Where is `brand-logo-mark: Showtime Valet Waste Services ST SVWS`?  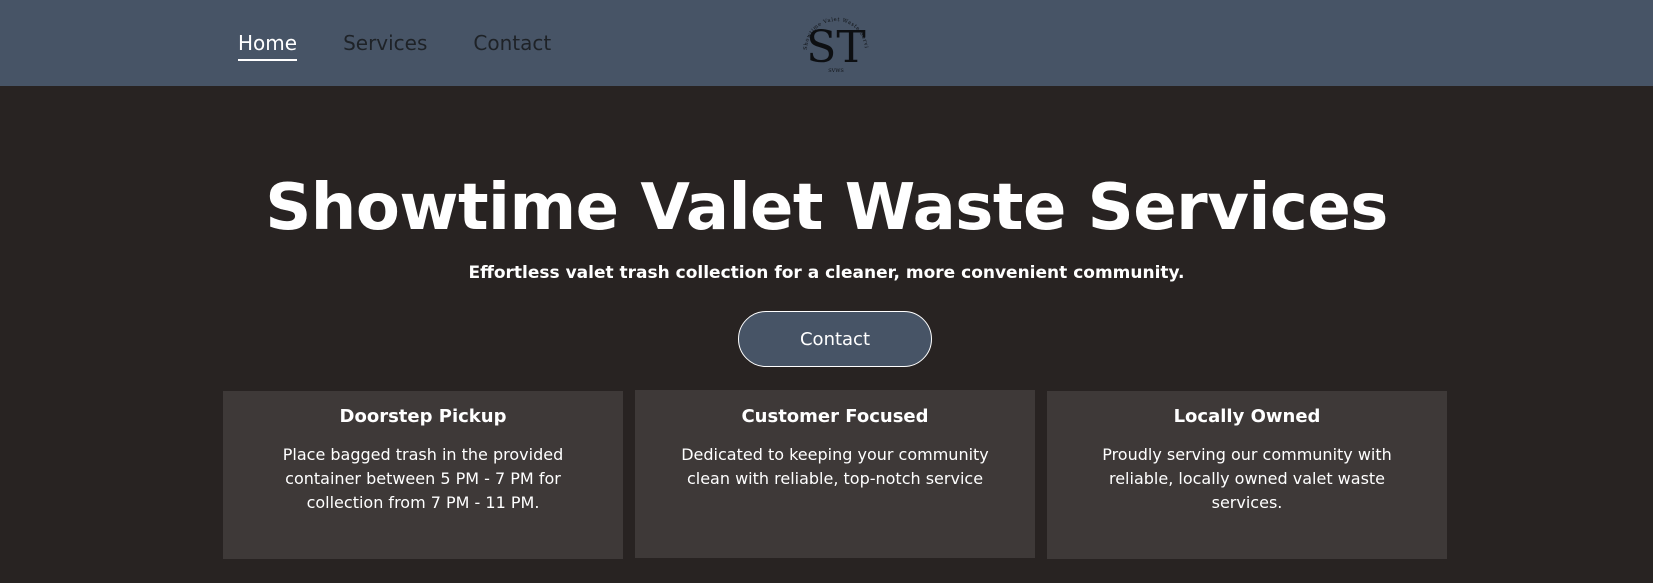
brand-logo-mark: Showtime Valet Waste Services ST SVWS is located at coordinates (831, 40).